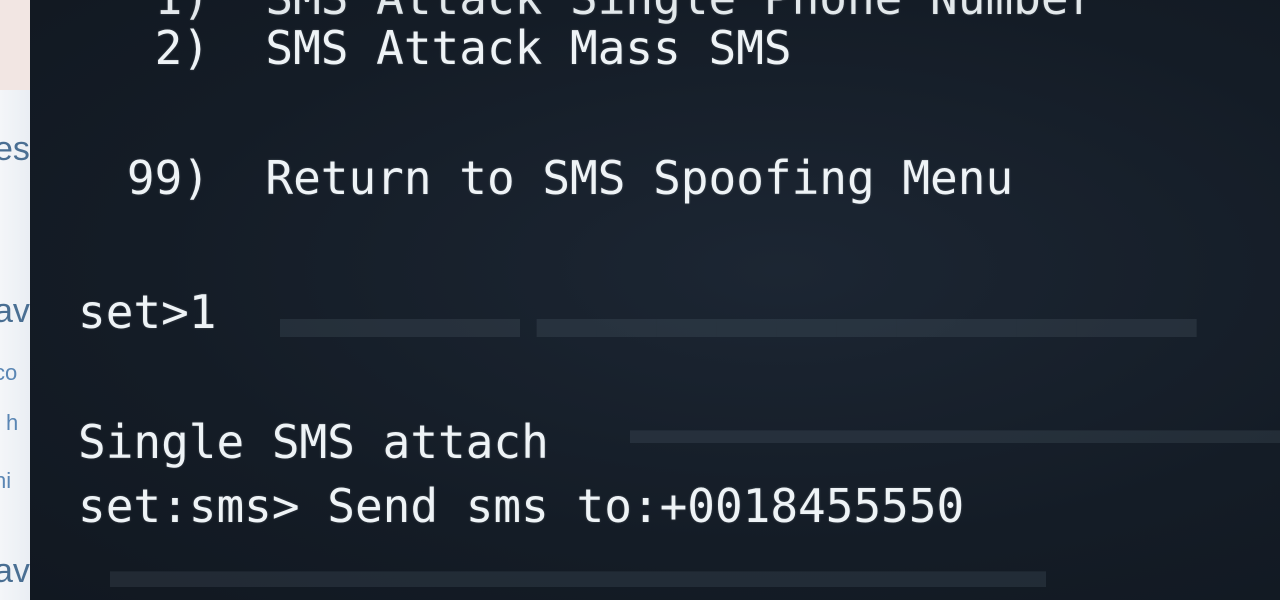  Describe the element at coordinates (313, 442) in the screenshot. I see `status-line: Single SMS attach` at that location.